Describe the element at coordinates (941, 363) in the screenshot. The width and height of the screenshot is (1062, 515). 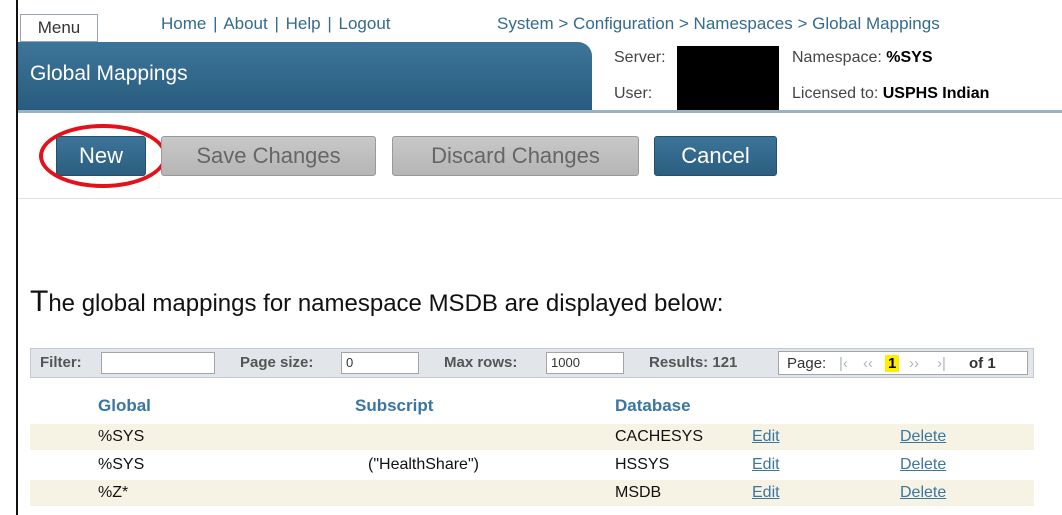
I see `last-page-icon: ›|` at that location.